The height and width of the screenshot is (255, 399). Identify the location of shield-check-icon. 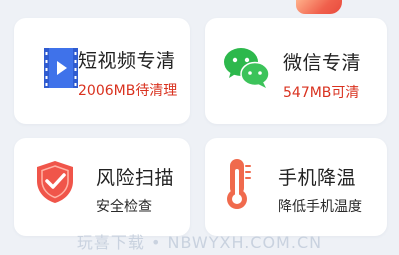
(55, 182).